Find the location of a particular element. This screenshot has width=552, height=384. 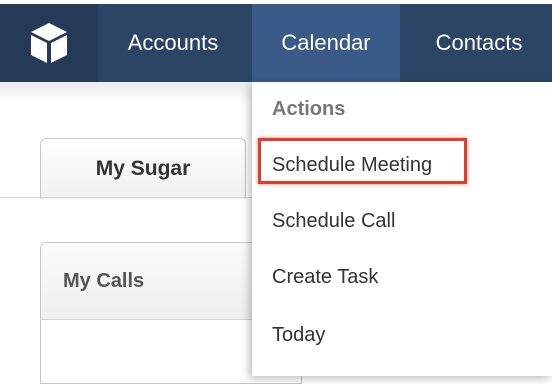

nav-contacts: Contacts is located at coordinates (479, 43).